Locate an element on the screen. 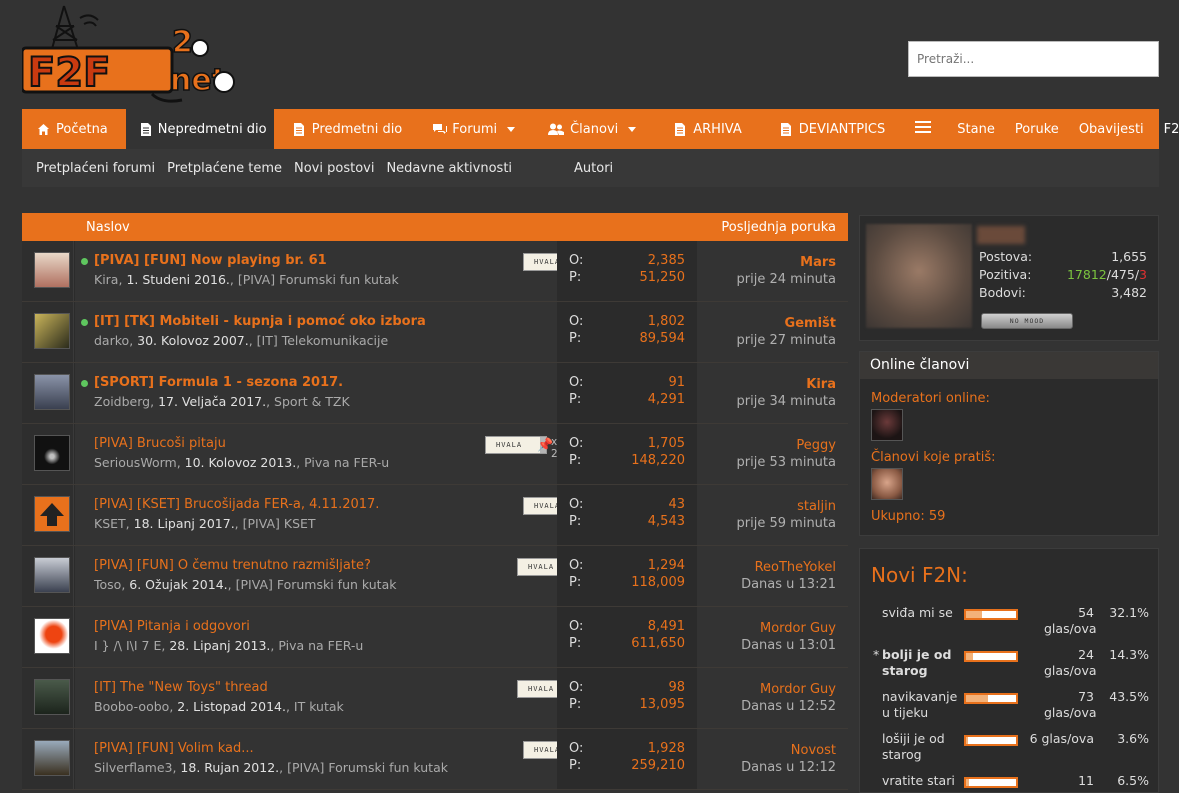 This screenshot has width=1179, height=793. thread-title-link: [IT] The "New Toys" thread is located at coordinates (181, 687).